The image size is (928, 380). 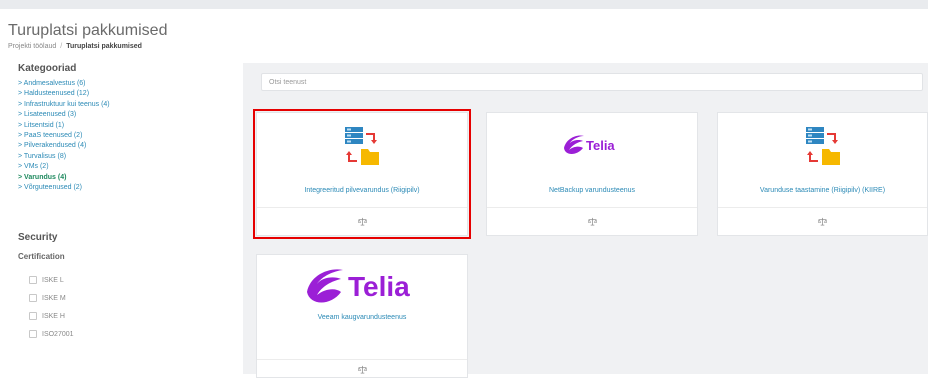 I want to click on category-vms: > VMs (2), so click(x=128, y=167).